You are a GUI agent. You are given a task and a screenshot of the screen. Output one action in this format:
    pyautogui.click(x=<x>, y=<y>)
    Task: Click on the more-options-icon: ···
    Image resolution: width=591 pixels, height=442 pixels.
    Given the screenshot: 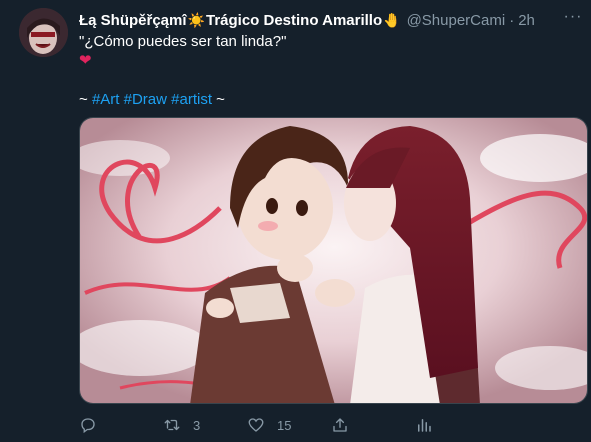 What is the action you would take?
    pyautogui.click(x=573, y=17)
    